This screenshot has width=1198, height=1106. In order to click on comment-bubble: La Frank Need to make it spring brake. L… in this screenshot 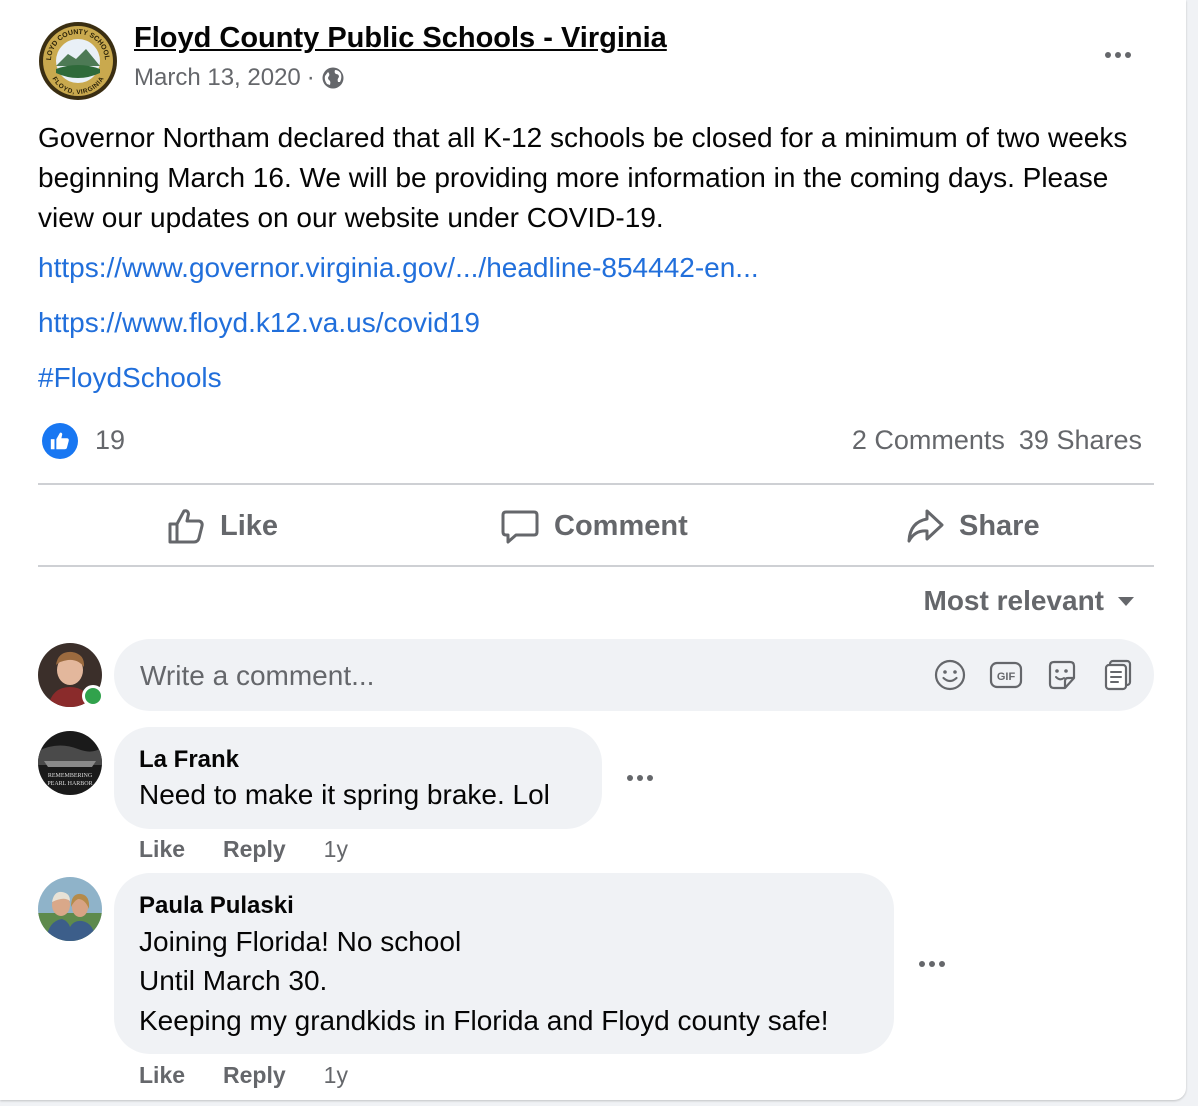, I will do `click(358, 778)`.